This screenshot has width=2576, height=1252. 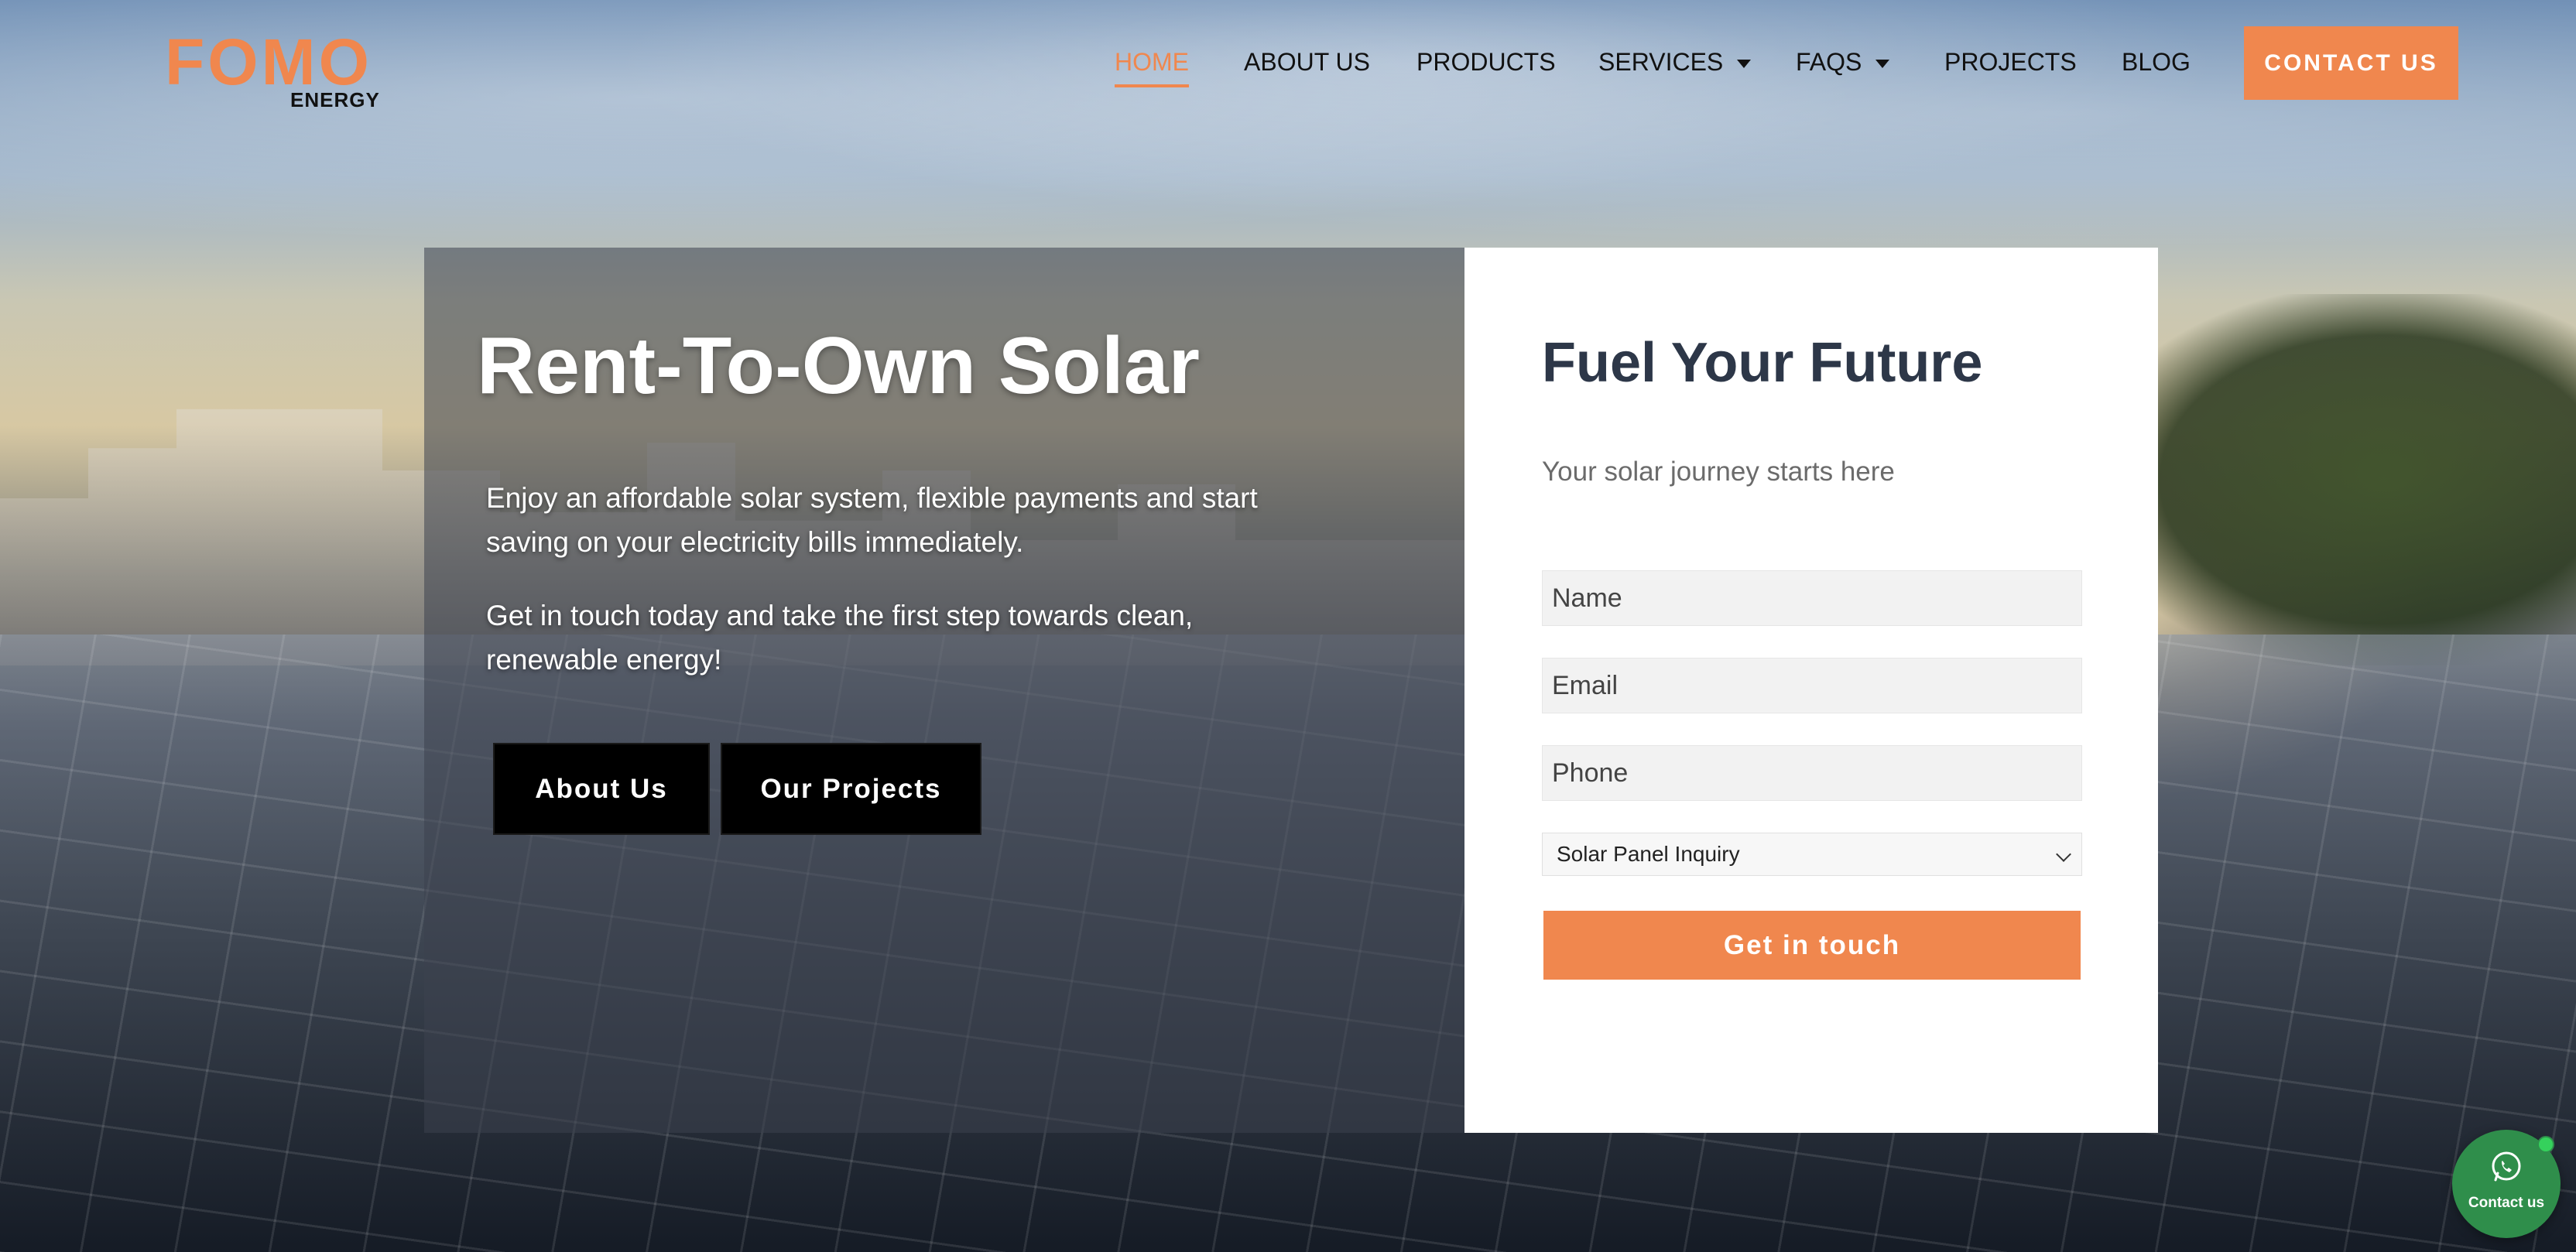 I want to click on name-field, so click(x=1812, y=598).